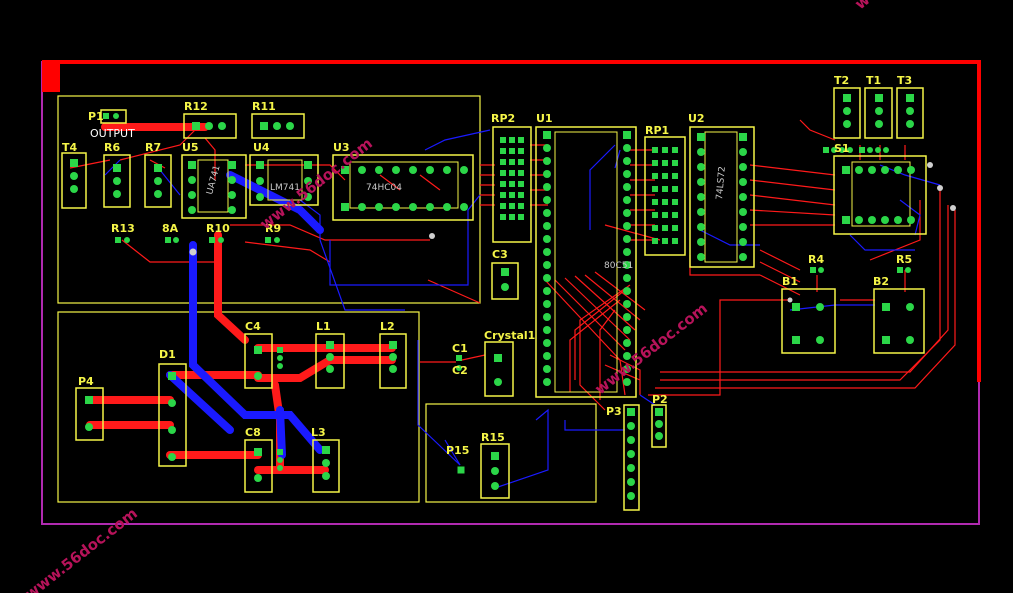 The image size is (1013, 593). Describe the element at coordinates (167, 354) in the screenshot. I see `ref-d1: D1` at that location.